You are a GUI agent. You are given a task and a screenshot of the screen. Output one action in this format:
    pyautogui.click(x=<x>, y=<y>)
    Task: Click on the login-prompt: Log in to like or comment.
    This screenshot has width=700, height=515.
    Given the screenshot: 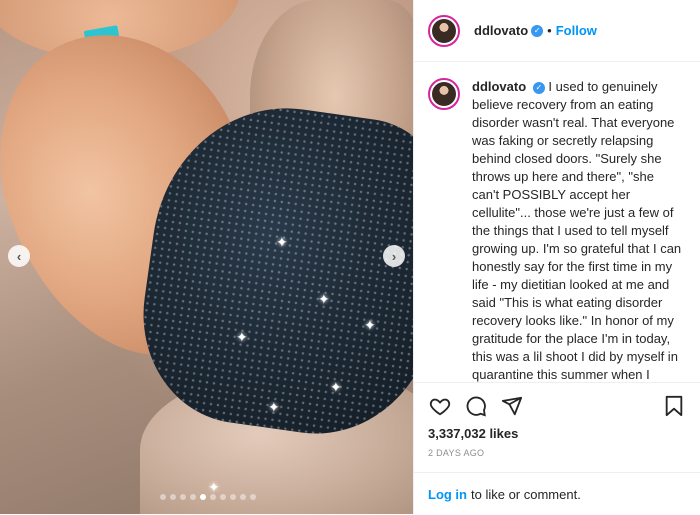 What is the action you would take?
    pyautogui.click(x=557, y=493)
    